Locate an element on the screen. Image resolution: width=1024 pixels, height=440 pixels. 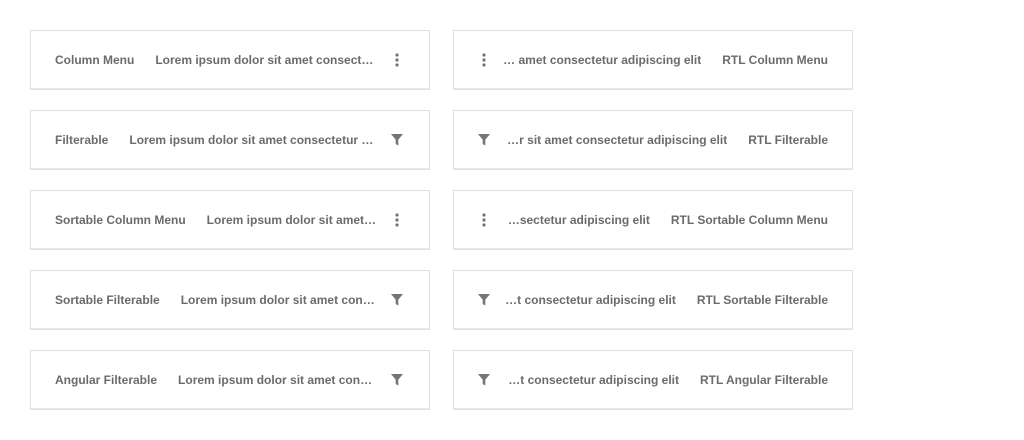
header-title: RTL Sortable Filterable is located at coordinates (762, 300).